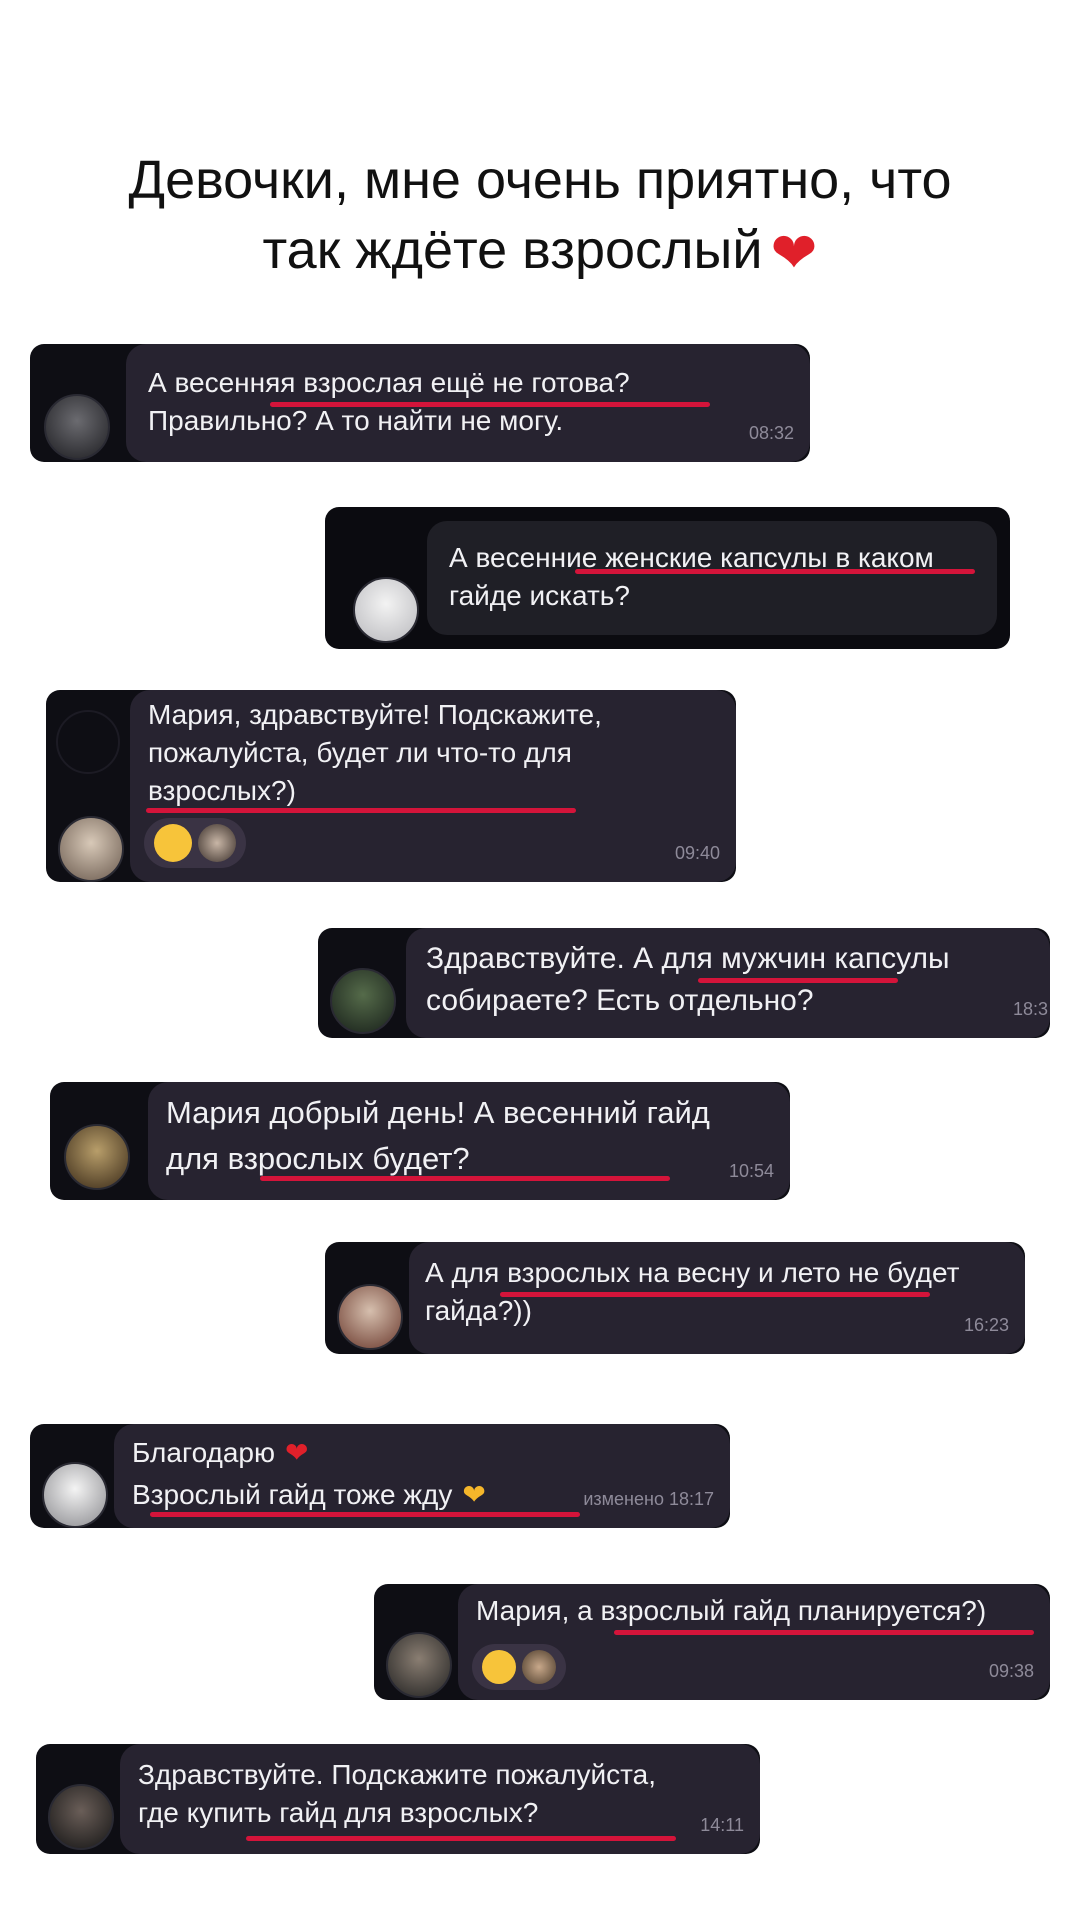 This screenshot has height=1920, width=1080. Describe the element at coordinates (697, 853) in the screenshot. I see `message-time: 09:40` at that location.